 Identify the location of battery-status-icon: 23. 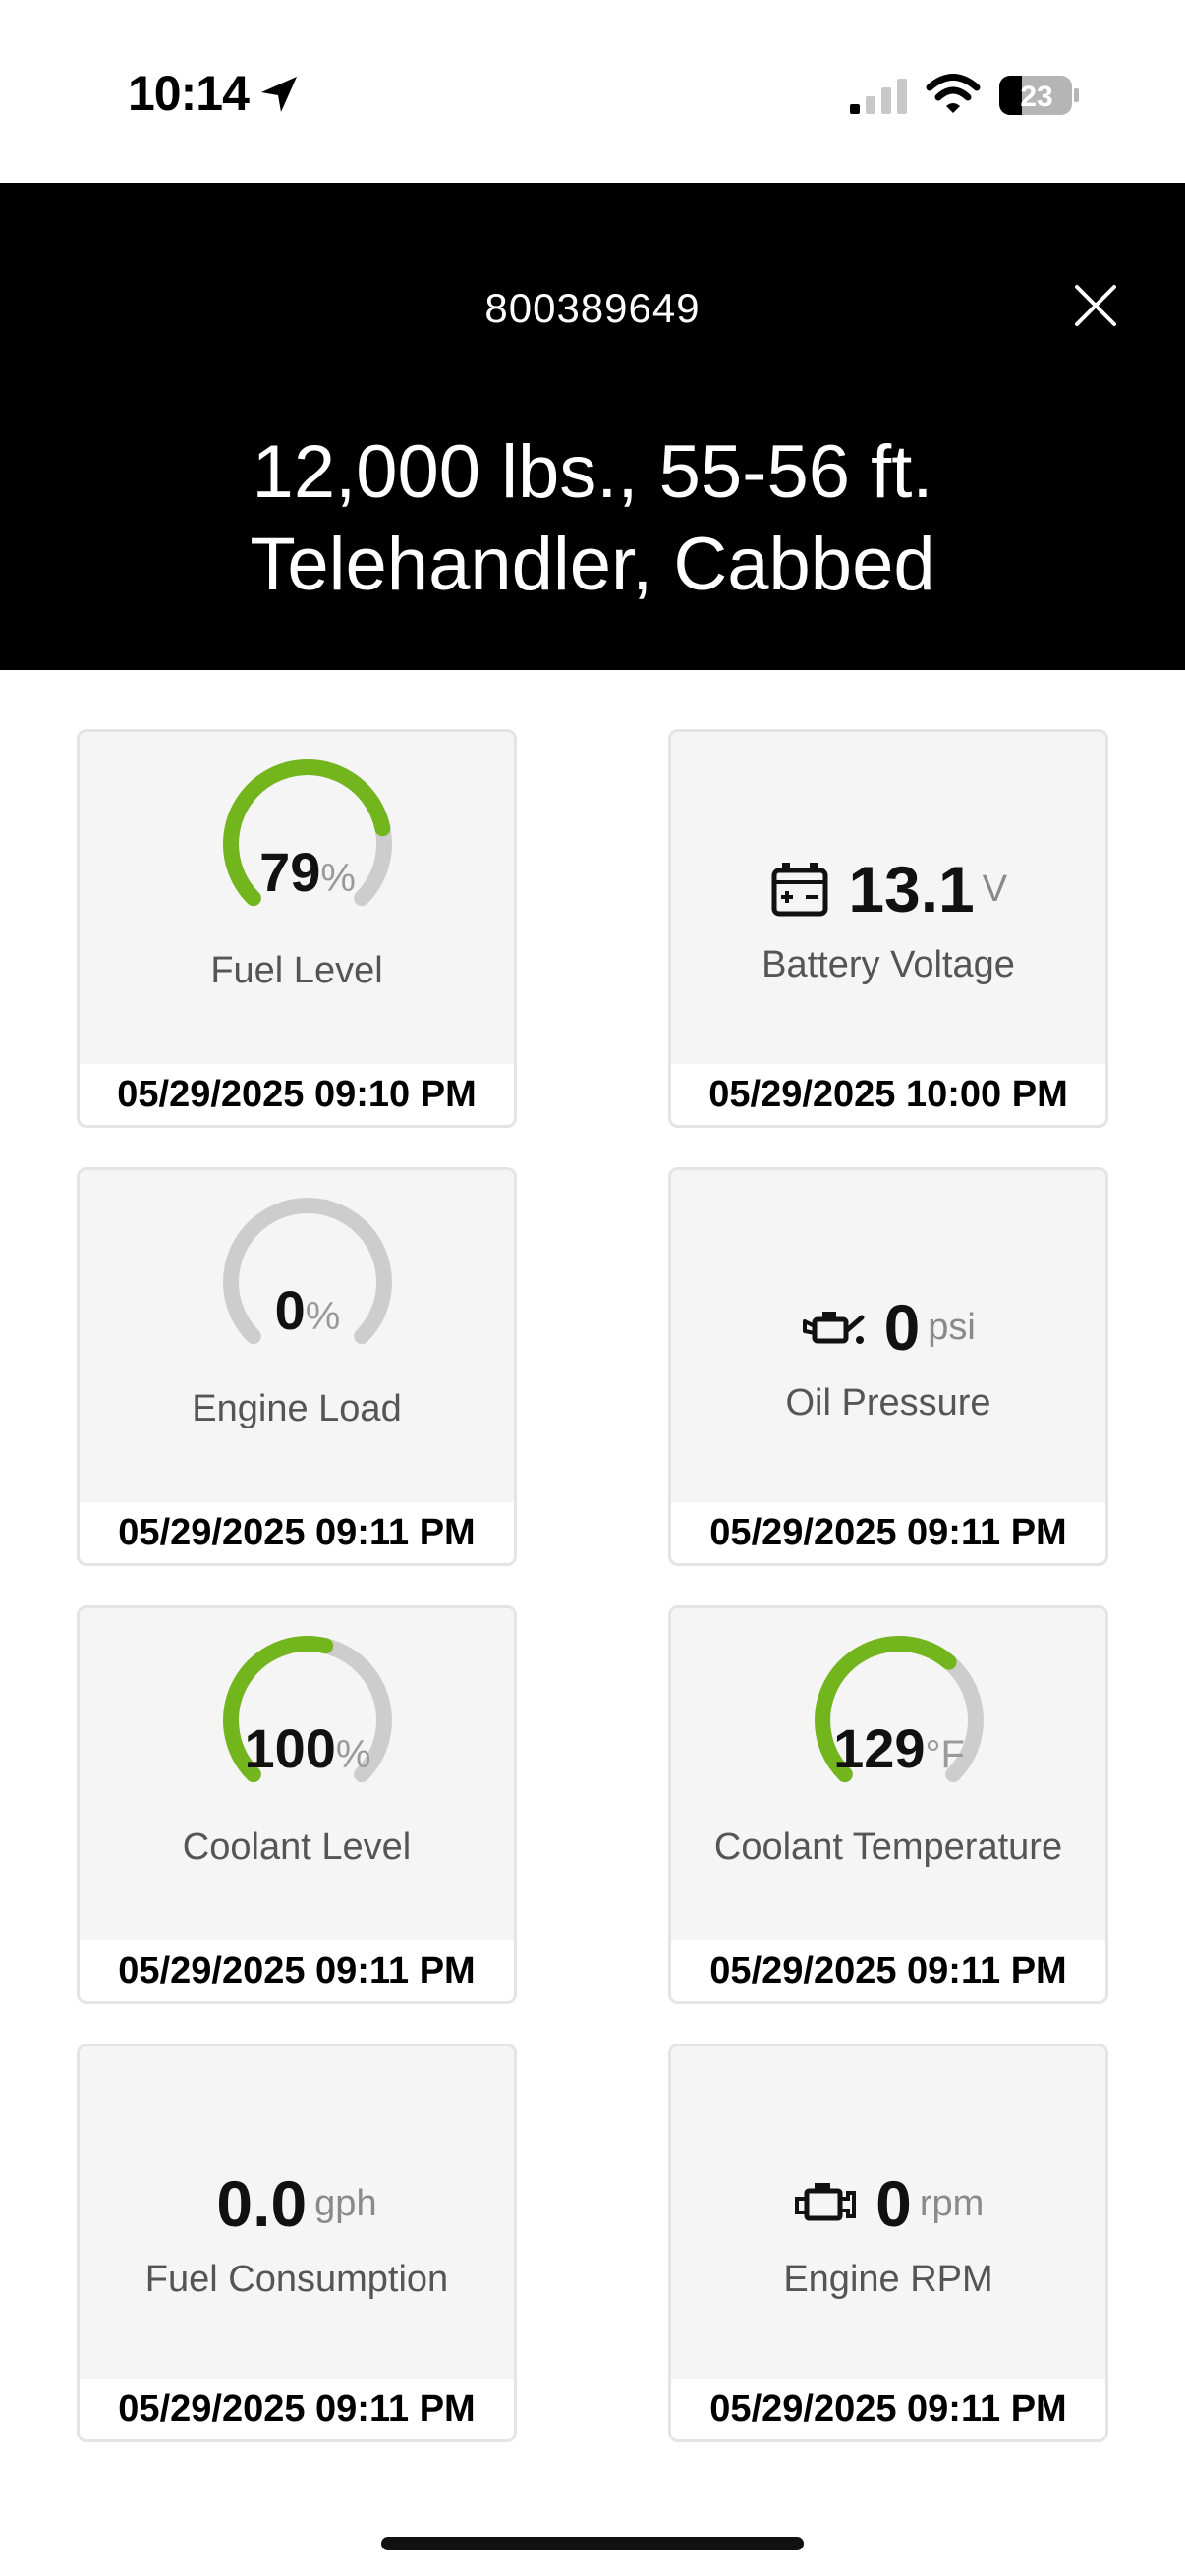
(1039, 95).